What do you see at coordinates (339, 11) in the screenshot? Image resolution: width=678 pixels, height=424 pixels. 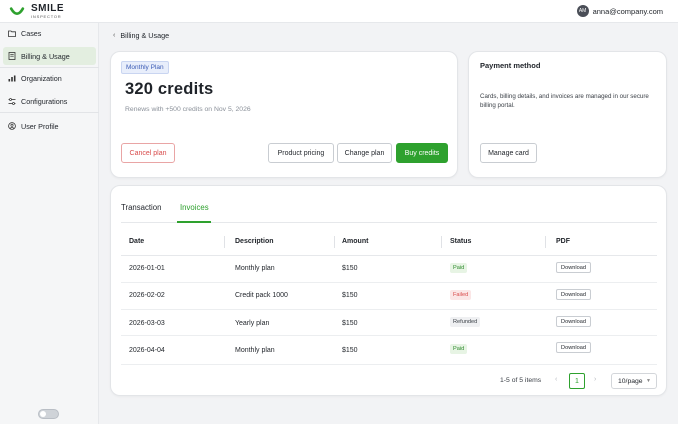 I see `top-bar: SMILE INSPECTOR AM anna@company.com` at bounding box center [339, 11].